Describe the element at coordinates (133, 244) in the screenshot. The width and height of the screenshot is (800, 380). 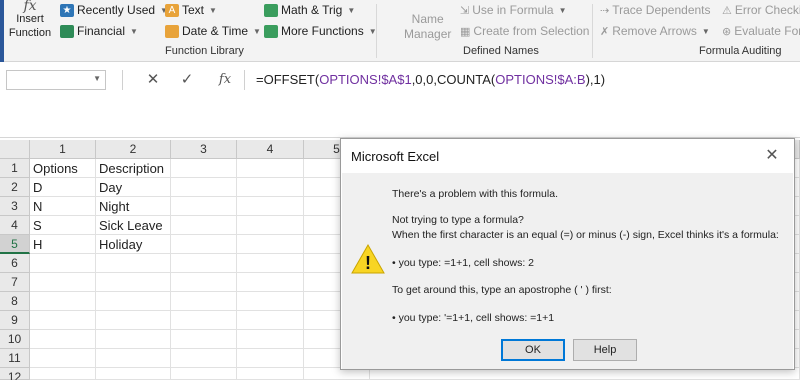
I see `grid-cell: Holiday` at that location.